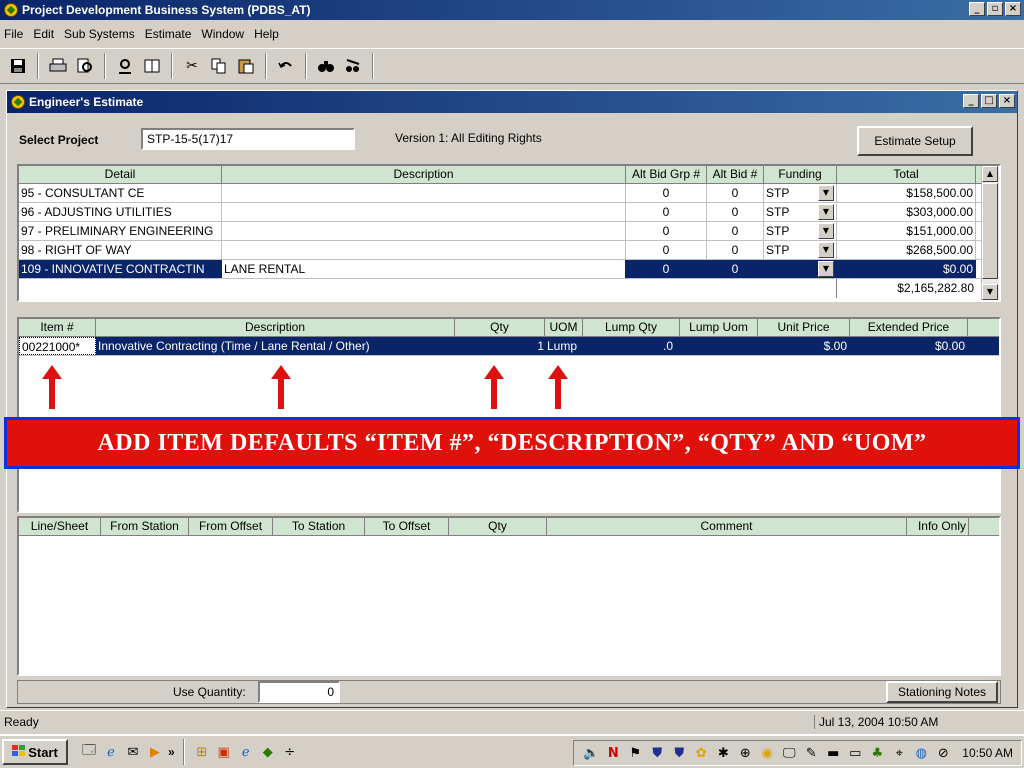 Image resolution: width=1024 pixels, height=768 pixels. I want to click on detail-row: 95 - CONSULTANT CE 0 0 STP ▼ $158,500.00, so click(509, 193).